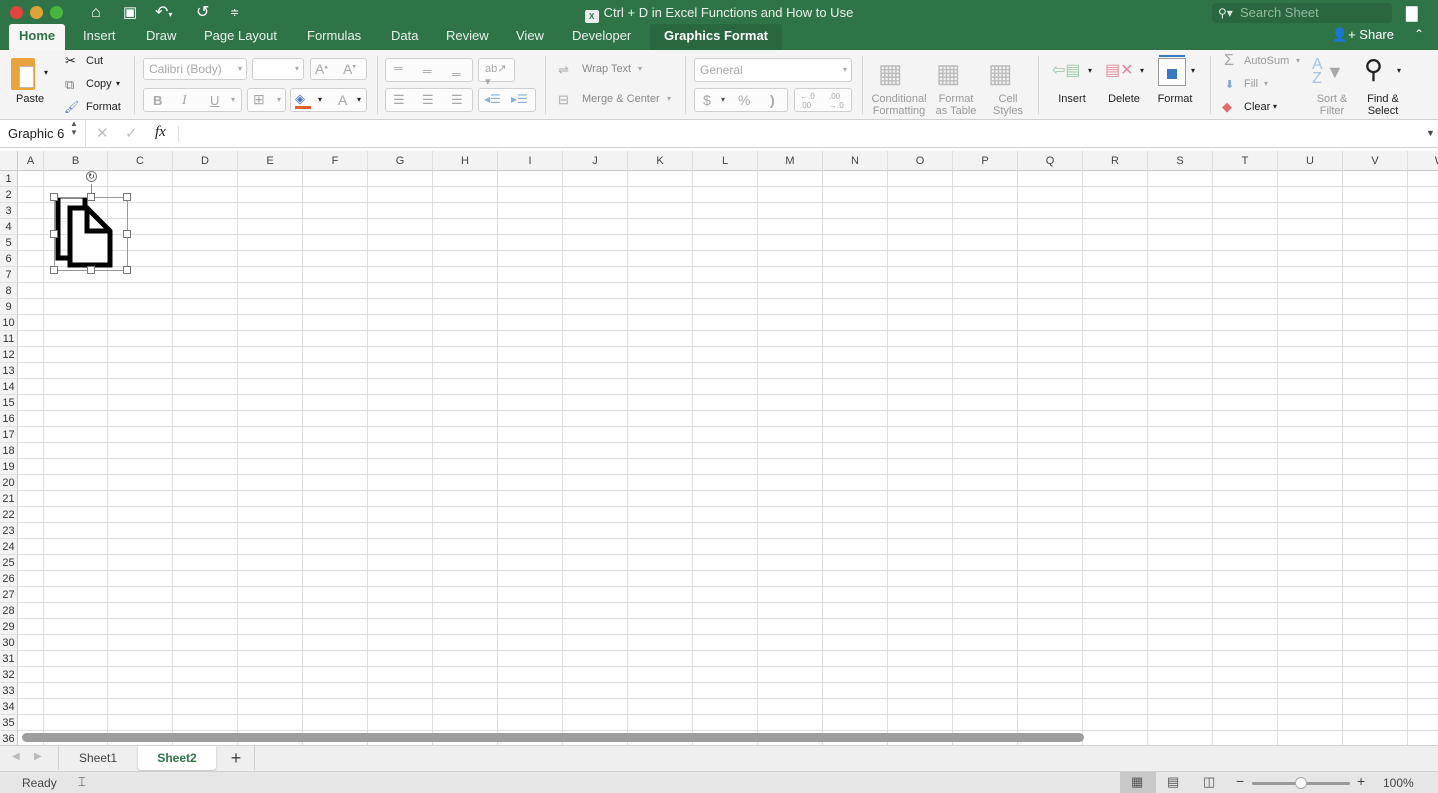  I want to click on tab-developer: Developer, so click(601, 37).